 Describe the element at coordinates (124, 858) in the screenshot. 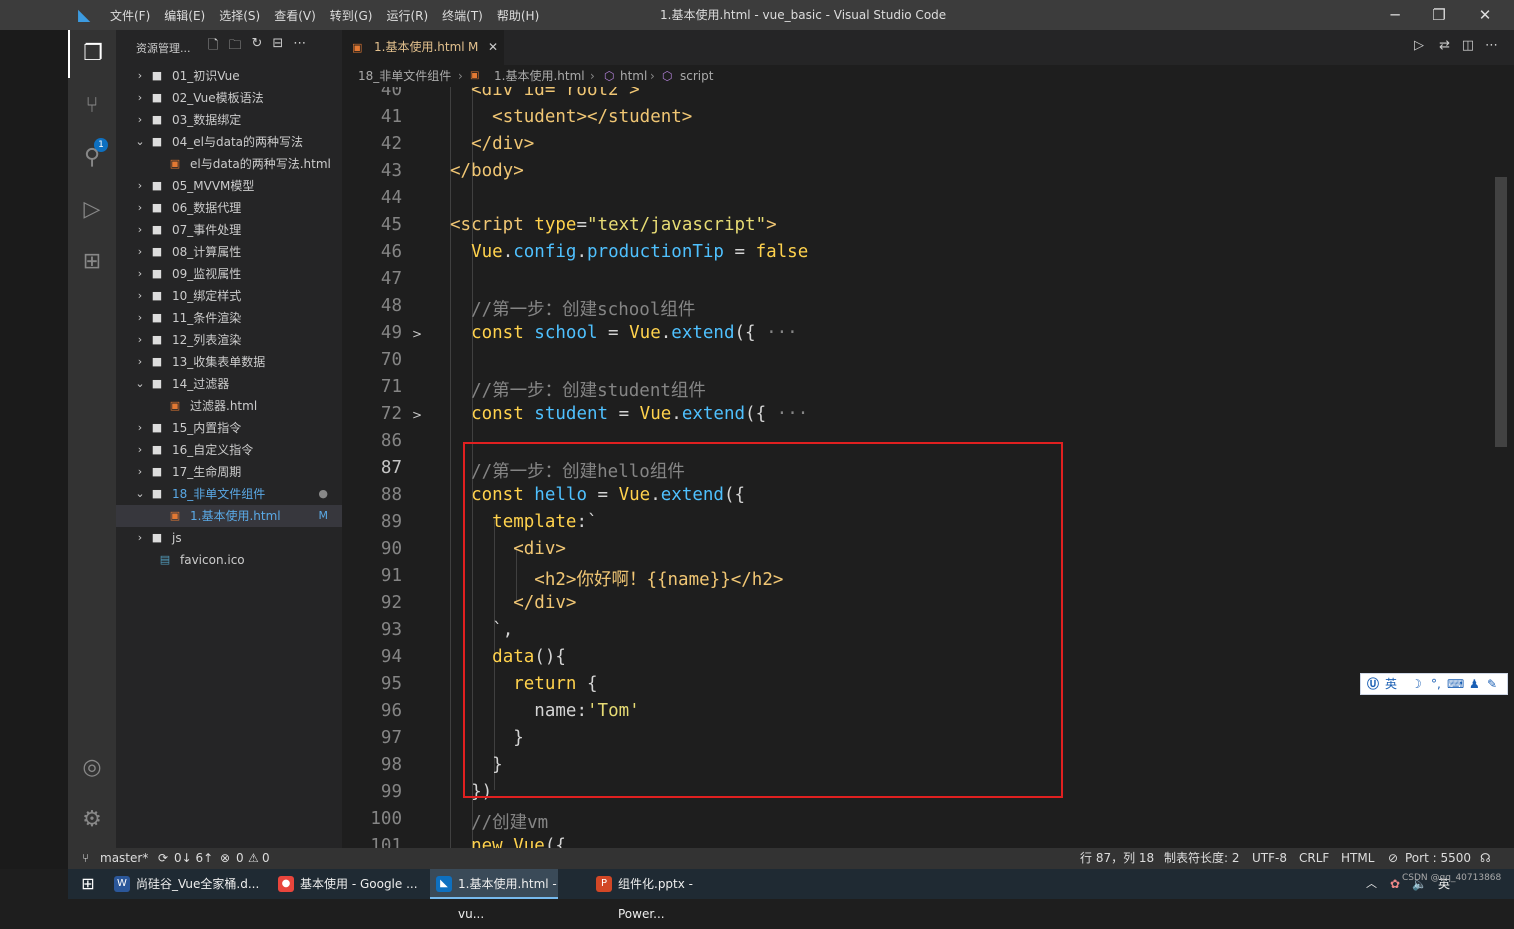

I see `git-branch: master*` at that location.